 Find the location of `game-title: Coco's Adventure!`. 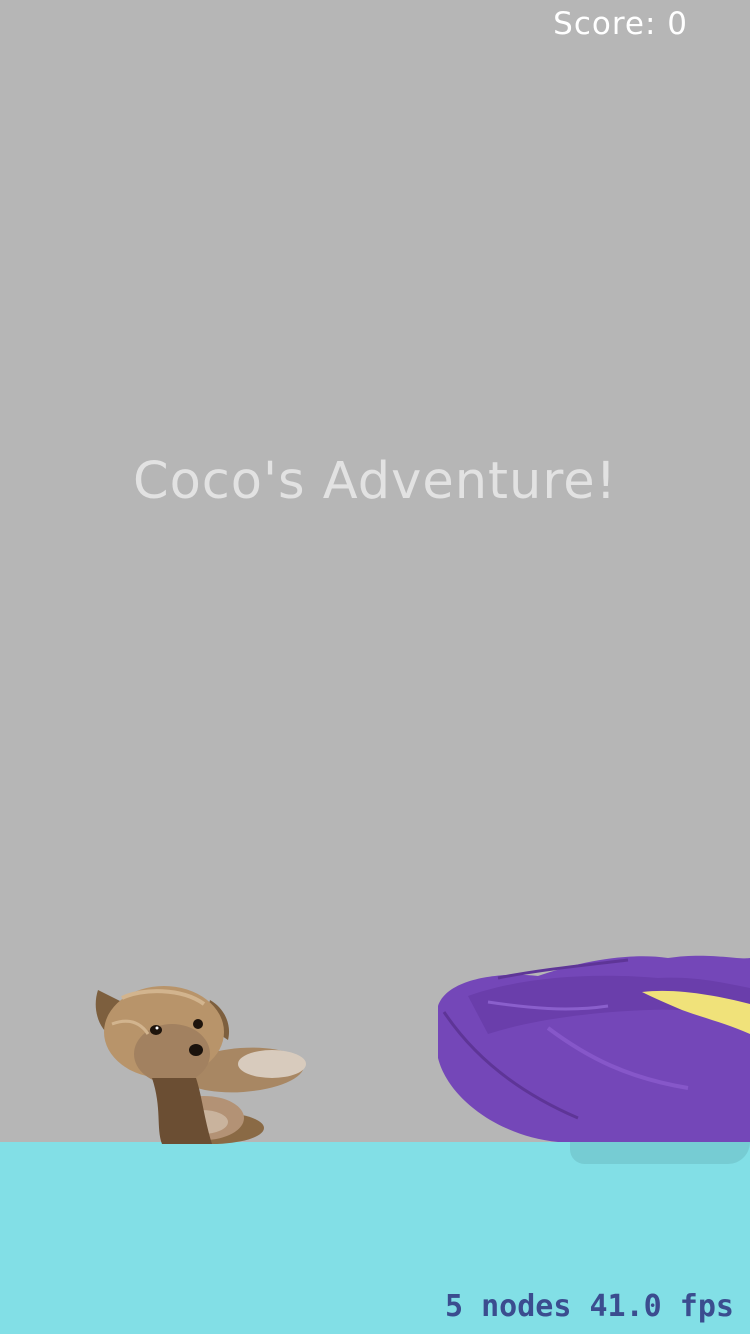

game-title: Coco's Adventure! is located at coordinates (375, 481).